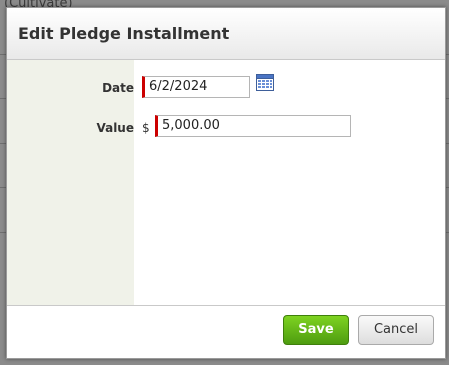  I want to click on dialog-header: Edit Pledge Installment, so click(226, 34).